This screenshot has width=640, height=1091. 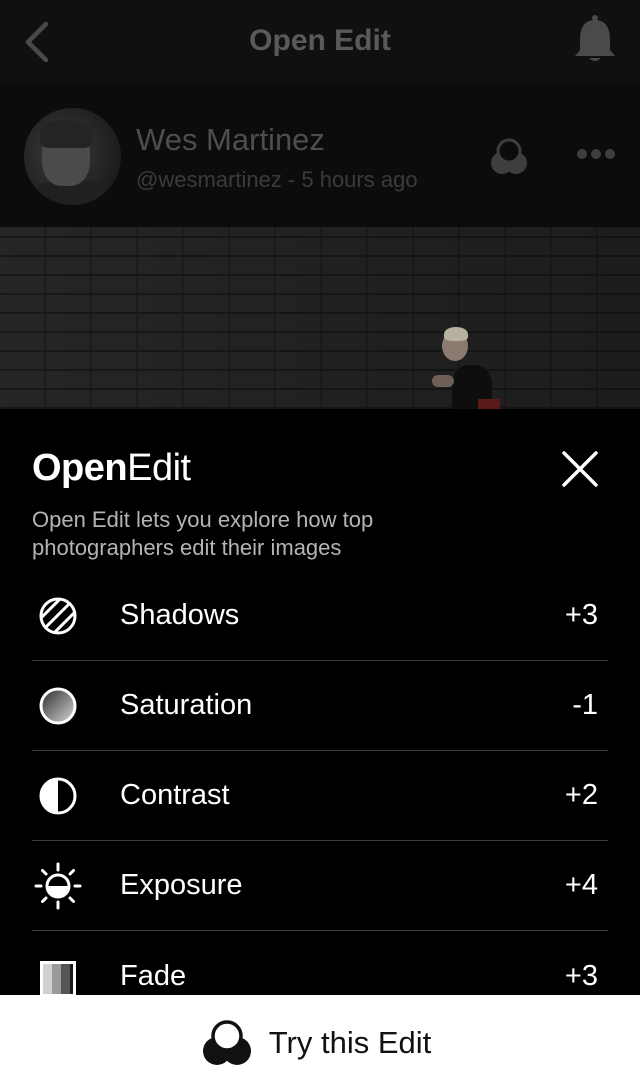 I want to click on chevron-left-icon, so click(x=36, y=42).